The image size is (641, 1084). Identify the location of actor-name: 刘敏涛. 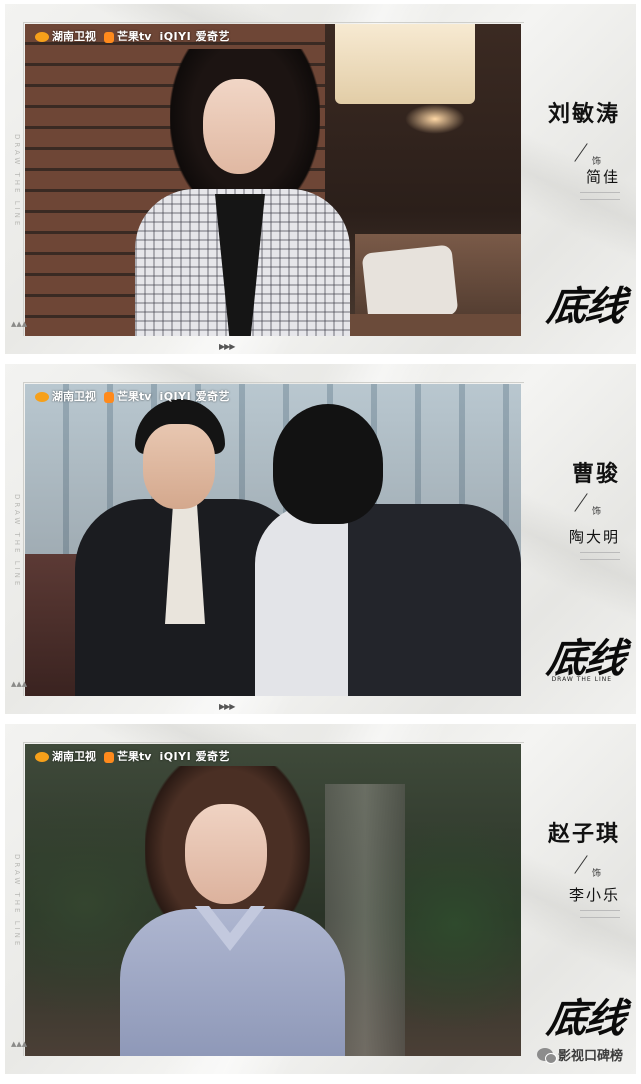
(583, 114).